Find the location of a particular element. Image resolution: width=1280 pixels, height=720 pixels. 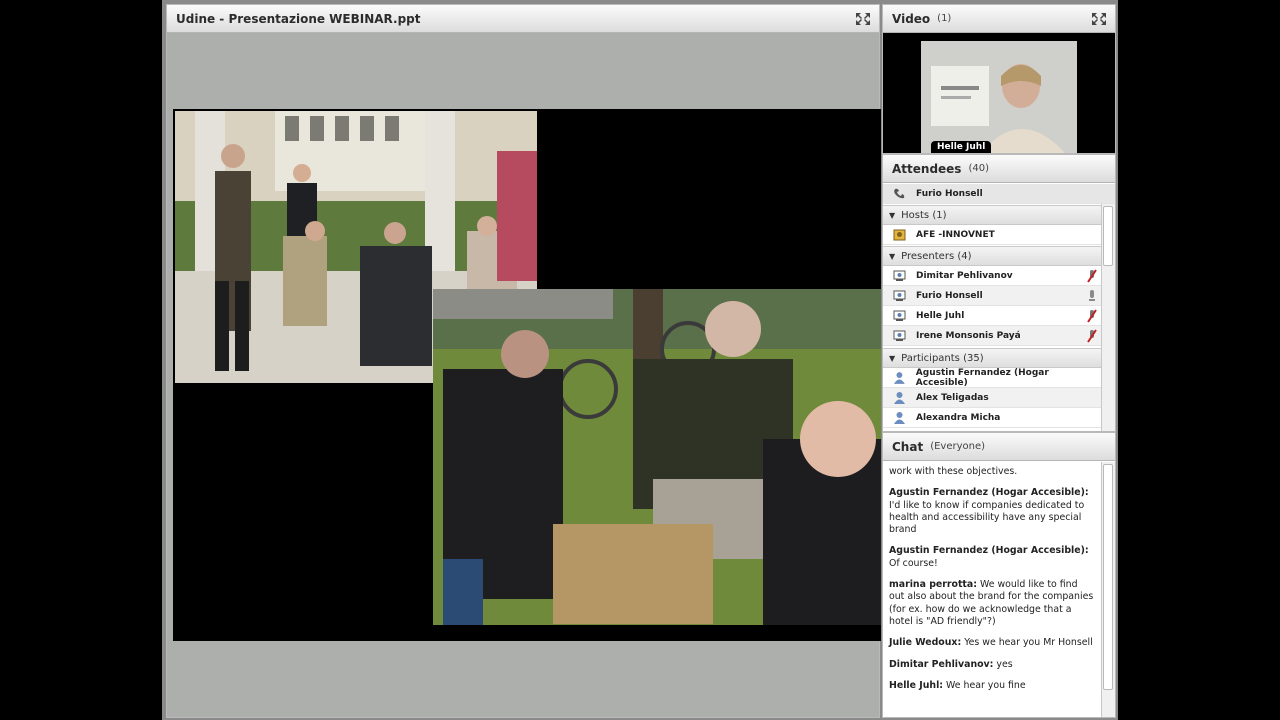

attendee-row: Agustin Fernandez (Hogar Accesible) is located at coordinates (992, 378).